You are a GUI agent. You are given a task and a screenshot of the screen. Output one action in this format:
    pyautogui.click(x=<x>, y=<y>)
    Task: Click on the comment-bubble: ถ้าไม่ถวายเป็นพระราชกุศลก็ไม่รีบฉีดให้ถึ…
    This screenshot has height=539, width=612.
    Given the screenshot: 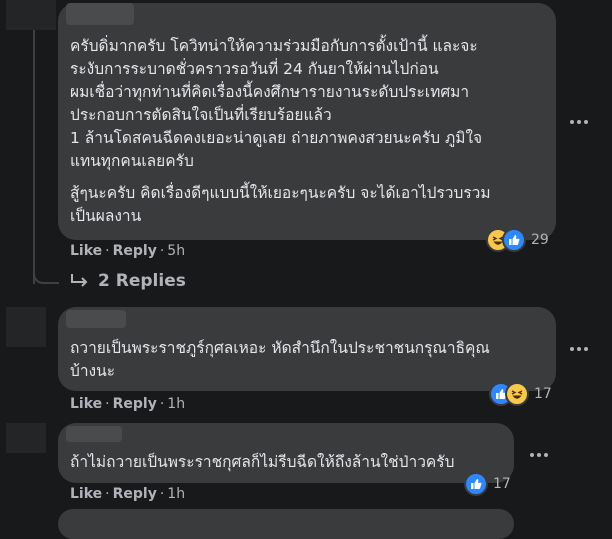 What is the action you would take?
    pyautogui.click(x=286, y=453)
    